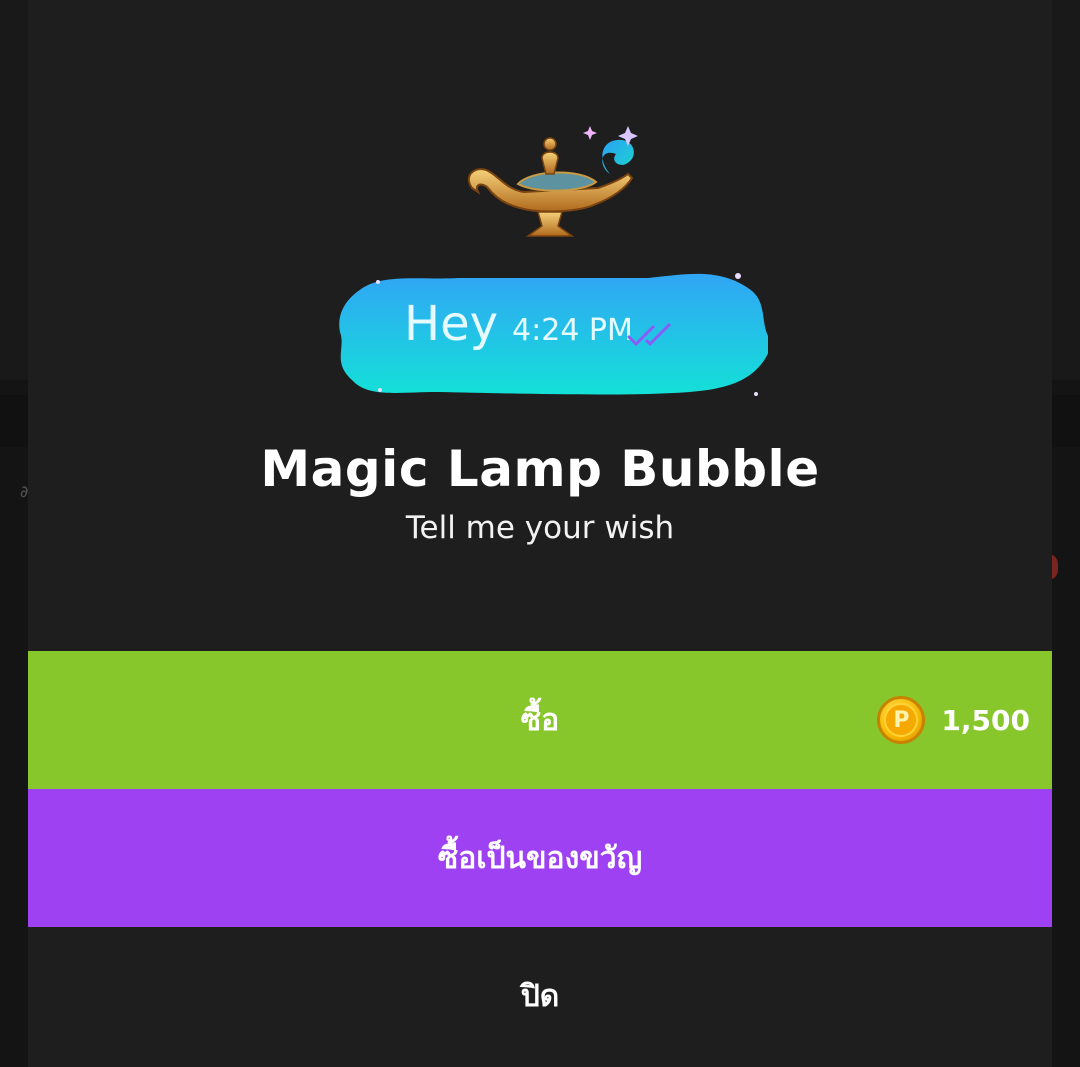 The image size is (1080, 1067). I want to click on buy-as-gift-button: ซื้อเป็นของขวัญ, so click(540, 858).